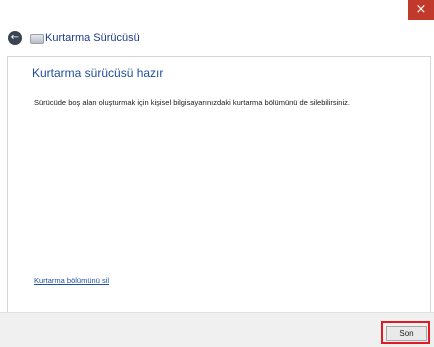 The image size is (434, 347). Describe the element at coordinates (37, 39) in the screenshot. I see `drive-icon` at that location.